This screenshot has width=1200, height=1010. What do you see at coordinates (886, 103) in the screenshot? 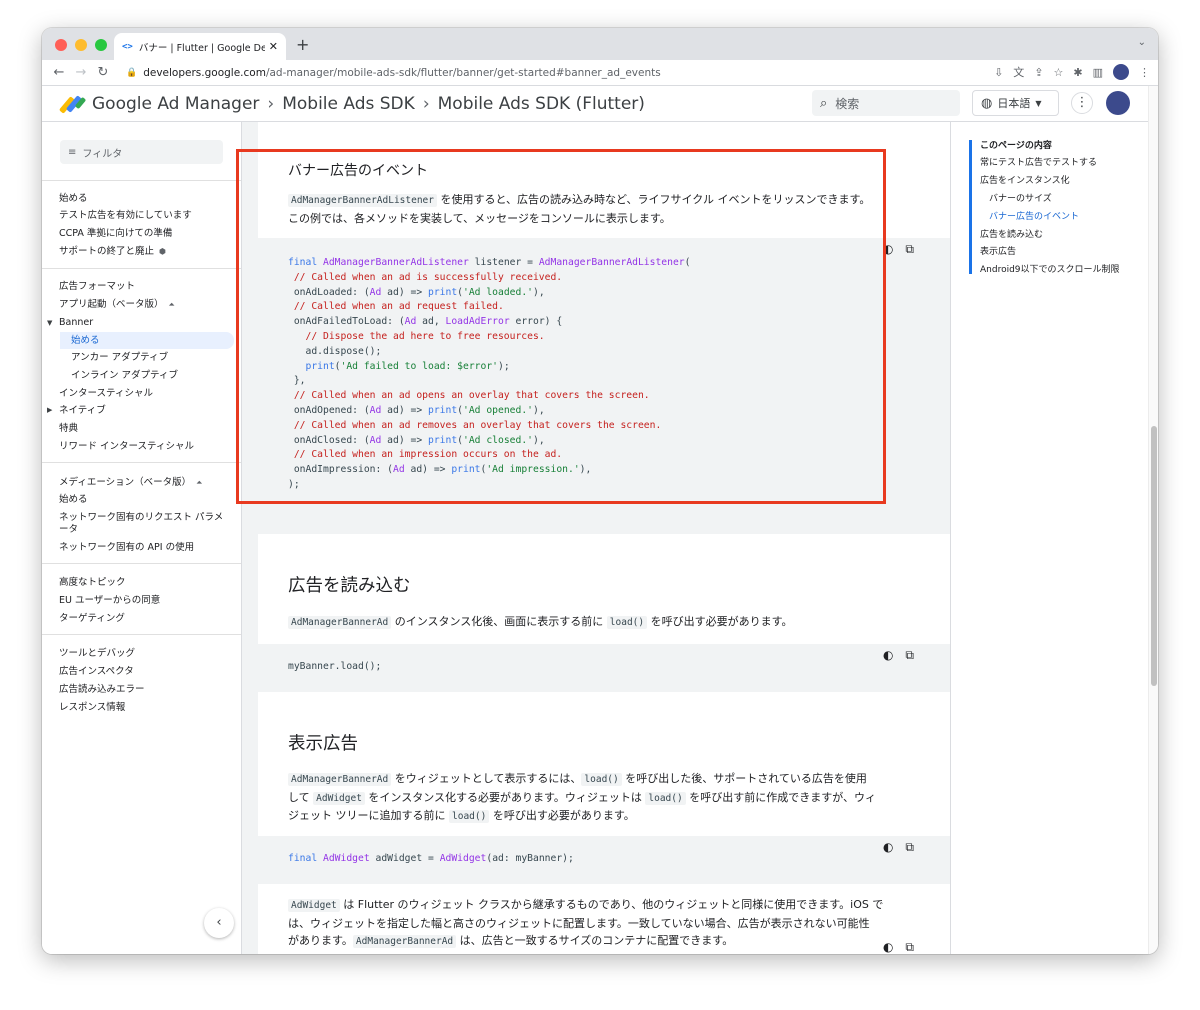
I see `search-input: ⌕ 検索` at bounding box center [886, 103].